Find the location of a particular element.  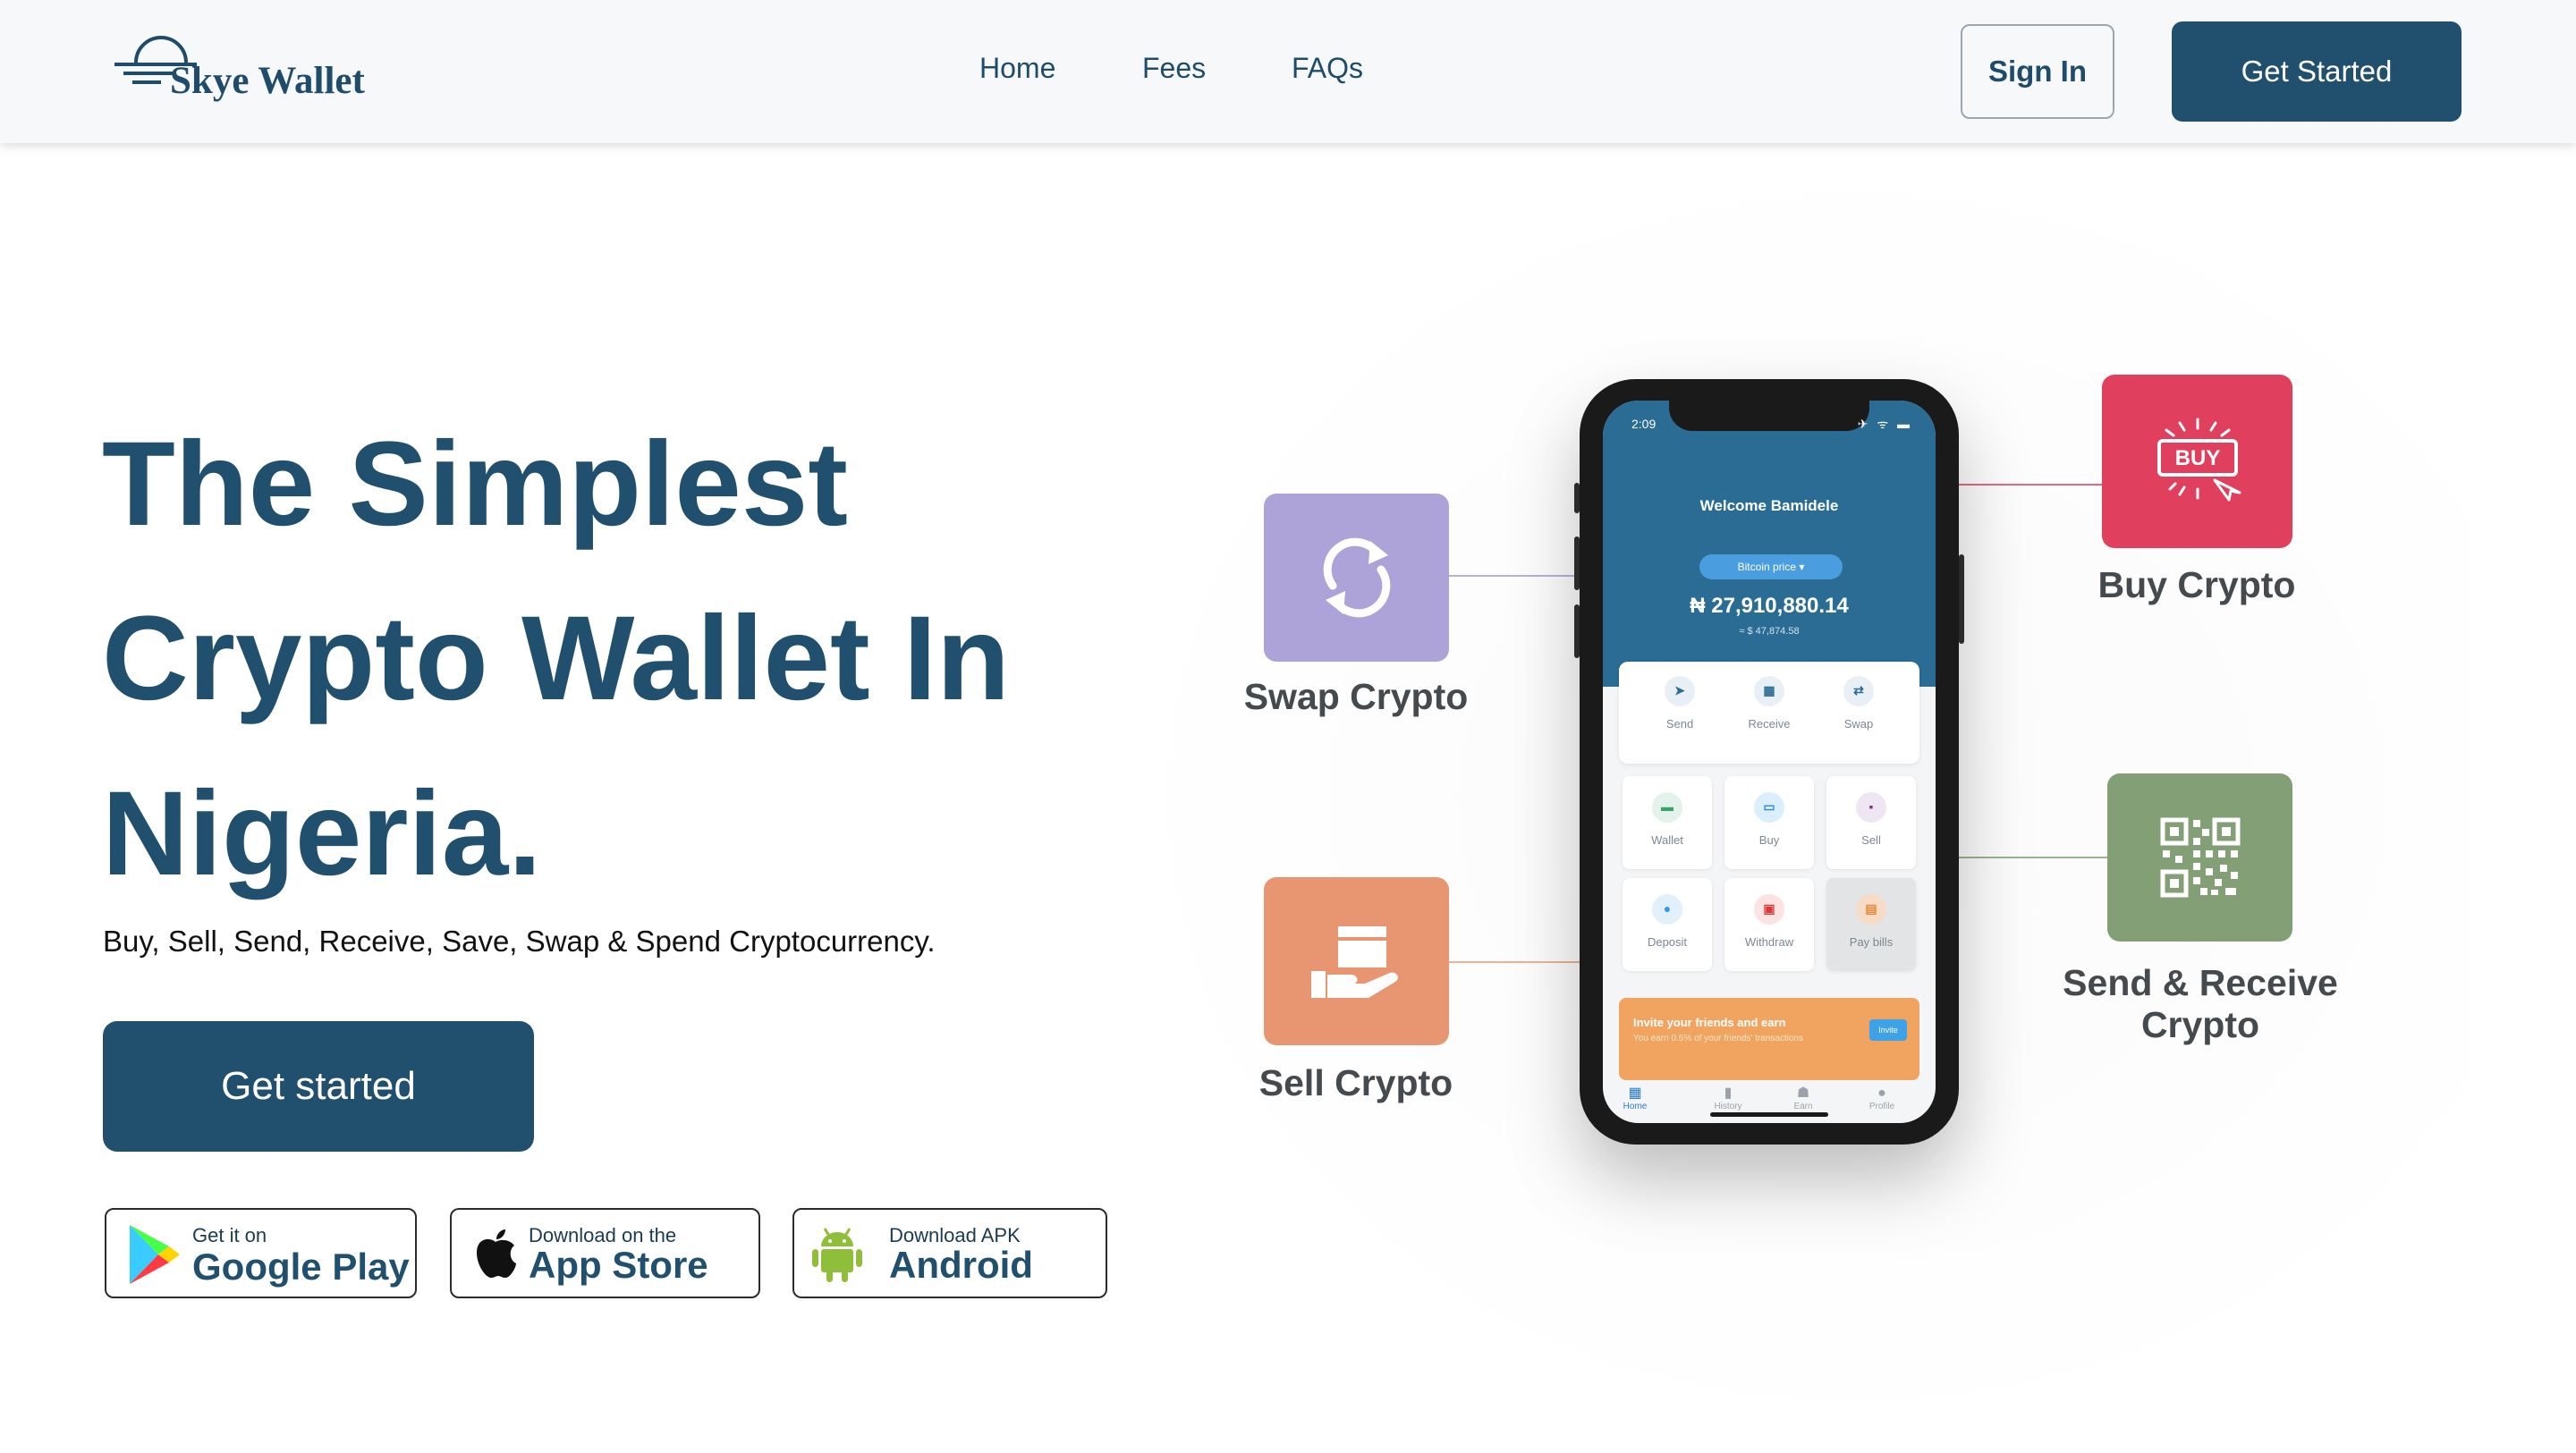

get-started-cta-button: Get started is located at coordinates (318, 1086).